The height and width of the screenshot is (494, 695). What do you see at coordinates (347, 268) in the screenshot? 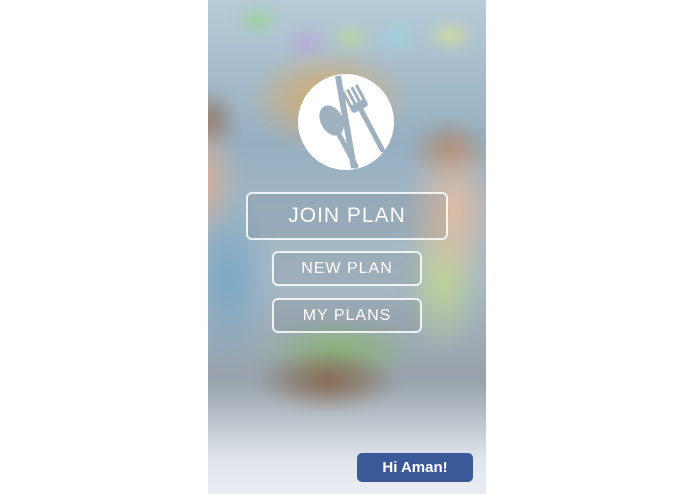
I see `new-plan-button: NEW PLAN` at bounding box center [347, 268].